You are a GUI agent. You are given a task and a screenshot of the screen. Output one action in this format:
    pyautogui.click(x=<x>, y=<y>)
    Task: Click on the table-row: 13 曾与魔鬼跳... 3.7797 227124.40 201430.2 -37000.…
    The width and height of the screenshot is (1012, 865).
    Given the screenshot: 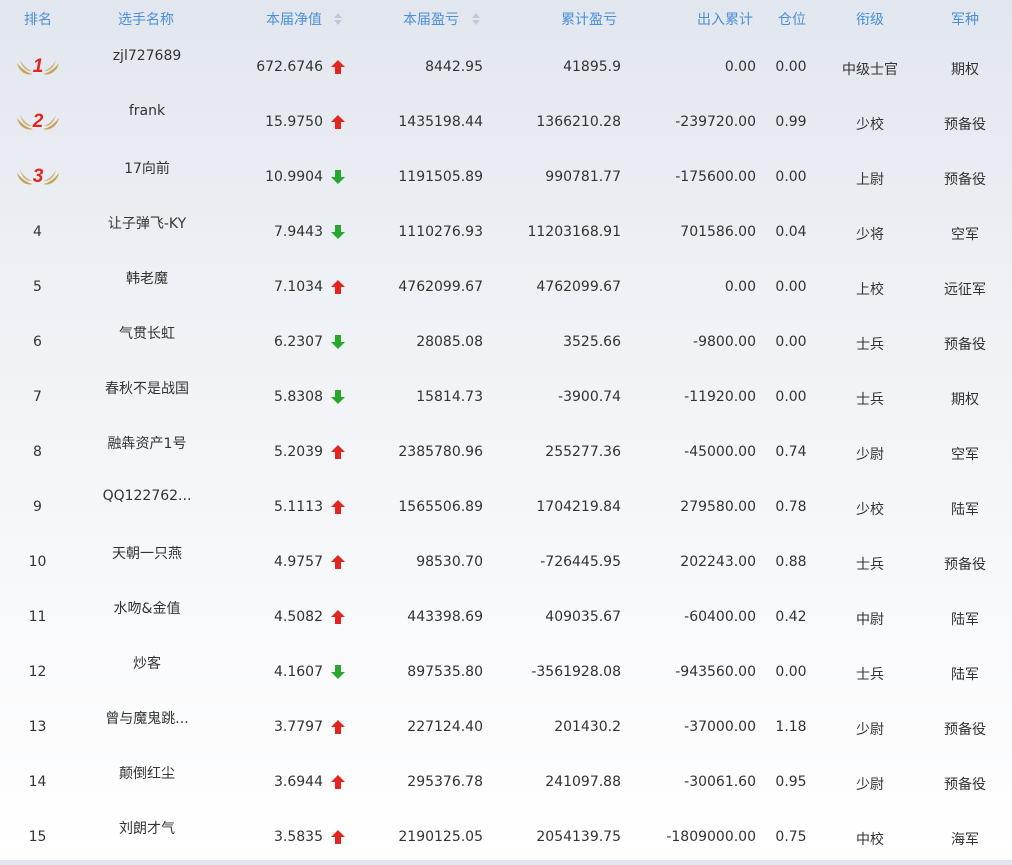 What is the action you would take?
    pyautogui.click(x=506, y=727)
    